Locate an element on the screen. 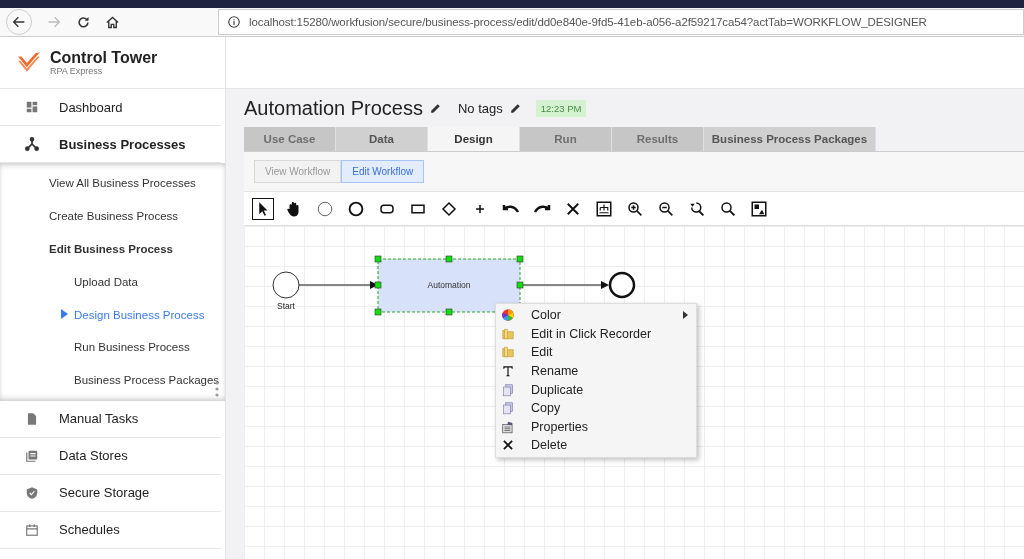 Image resolution: width=1024 pixels, height=559 pixels. delete-icon is located at coordinates (508, 445).